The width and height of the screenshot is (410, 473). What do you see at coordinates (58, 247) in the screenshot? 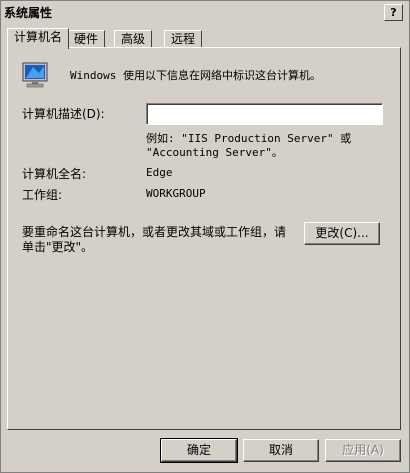
I see `rename-text-line2: 单击"更改"。` at bounding box center [58, 247].